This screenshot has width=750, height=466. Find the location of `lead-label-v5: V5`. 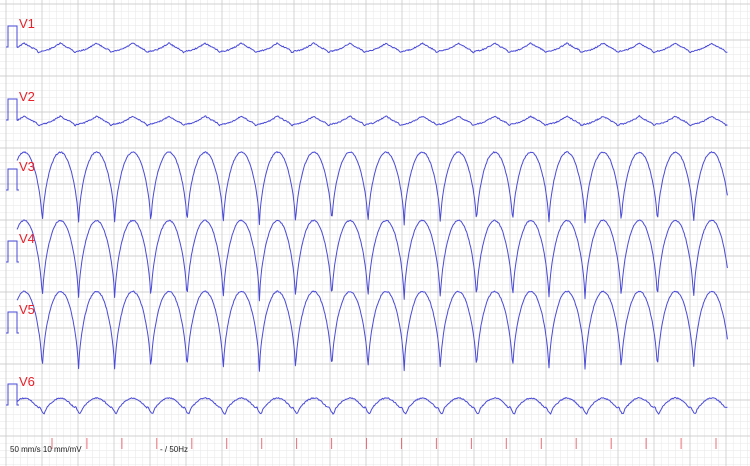

lead-label-v5: V5 is located at coordinates (27, 309).